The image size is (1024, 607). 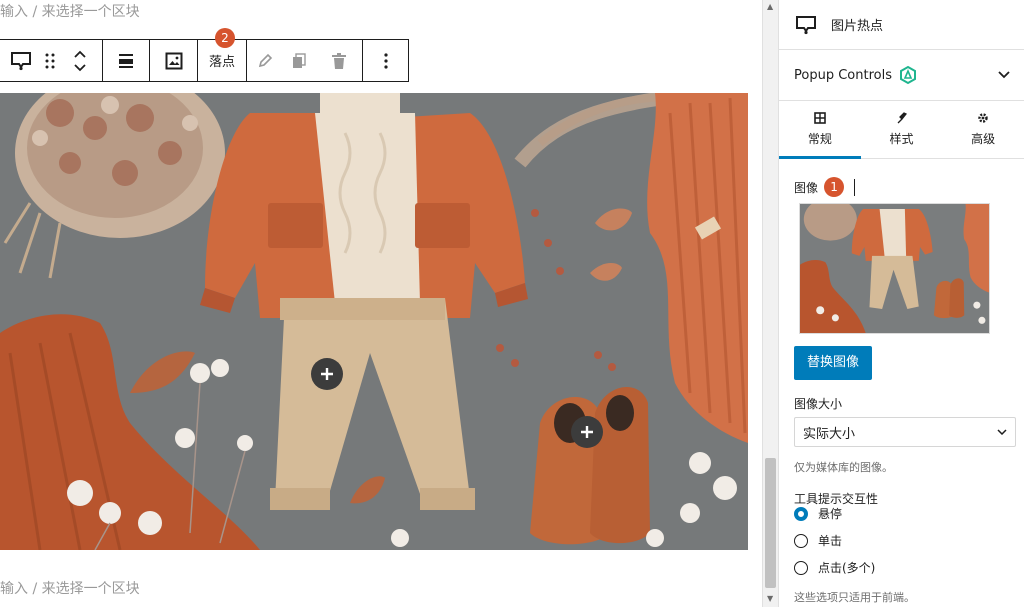 I want to click on radio-click, so click(x=801, y=540).